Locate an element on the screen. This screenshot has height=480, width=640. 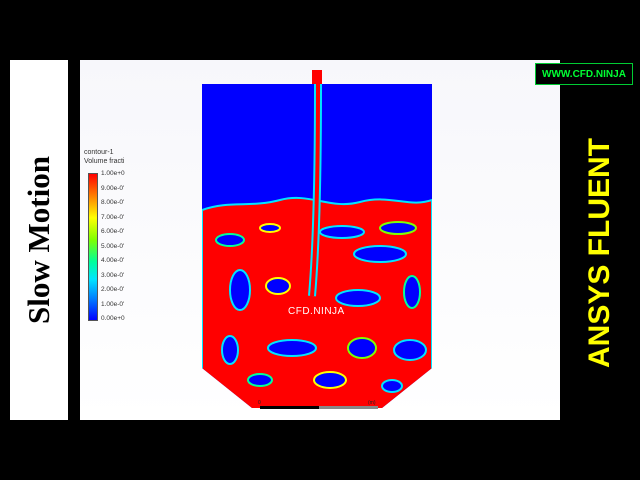
slow-motion-label: Slow Motion is located at coordinates (38, 240).